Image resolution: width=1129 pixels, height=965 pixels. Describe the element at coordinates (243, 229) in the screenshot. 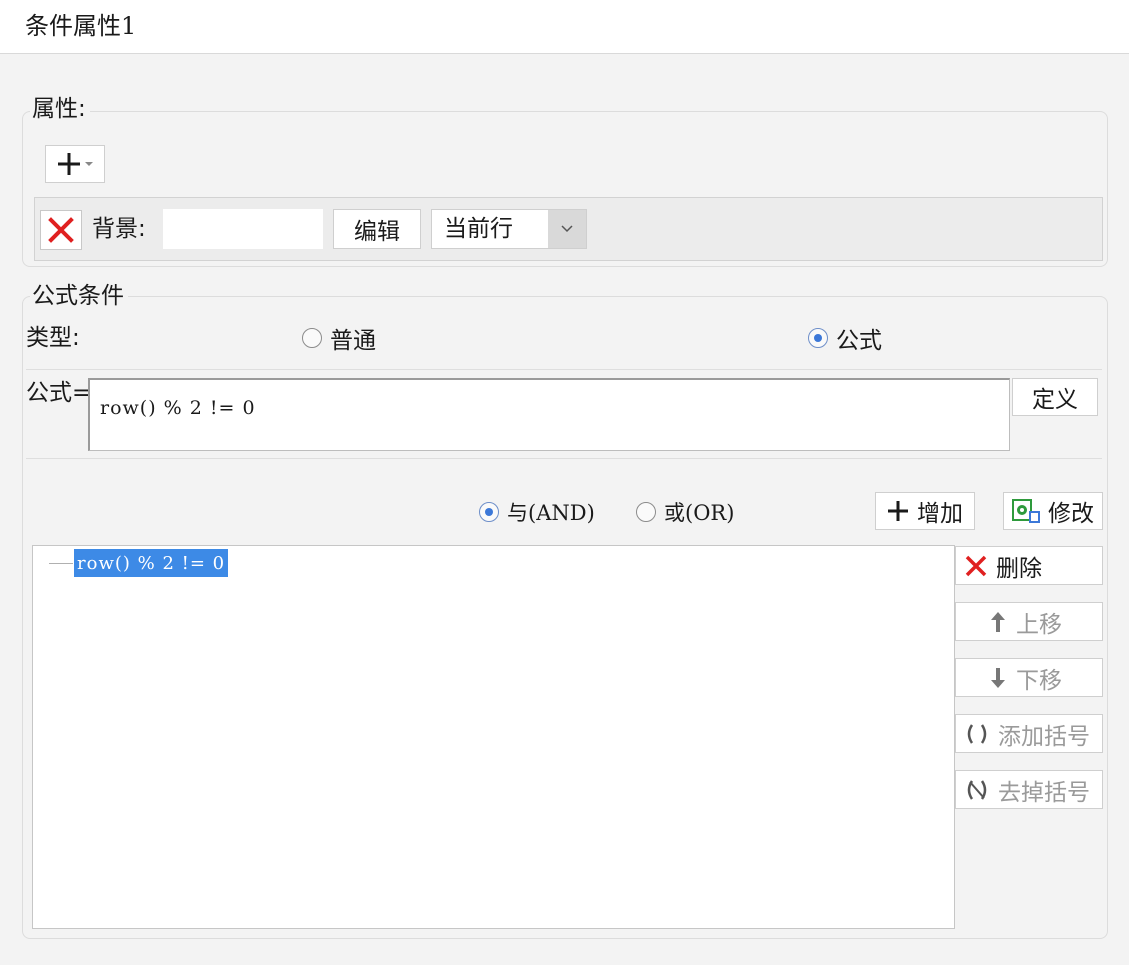

I see `background-color-field` at that location.